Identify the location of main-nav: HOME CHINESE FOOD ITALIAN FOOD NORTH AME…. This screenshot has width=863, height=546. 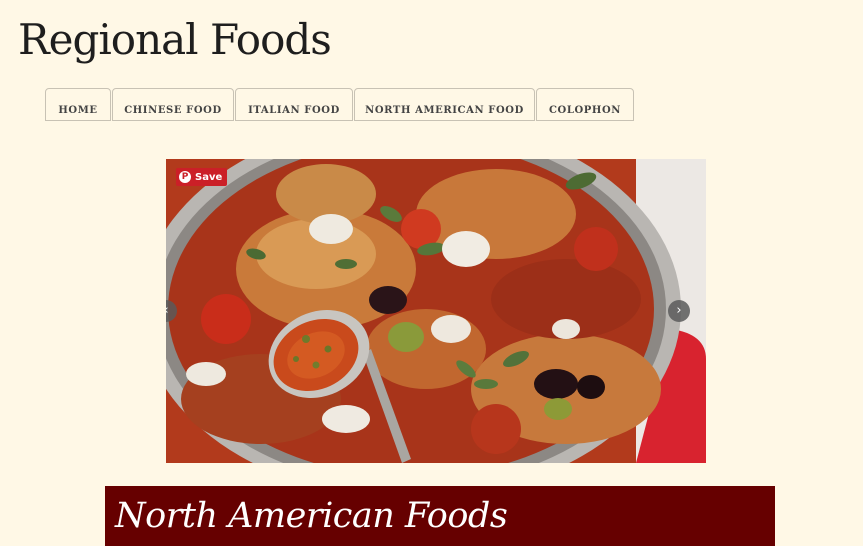
(340, 104).